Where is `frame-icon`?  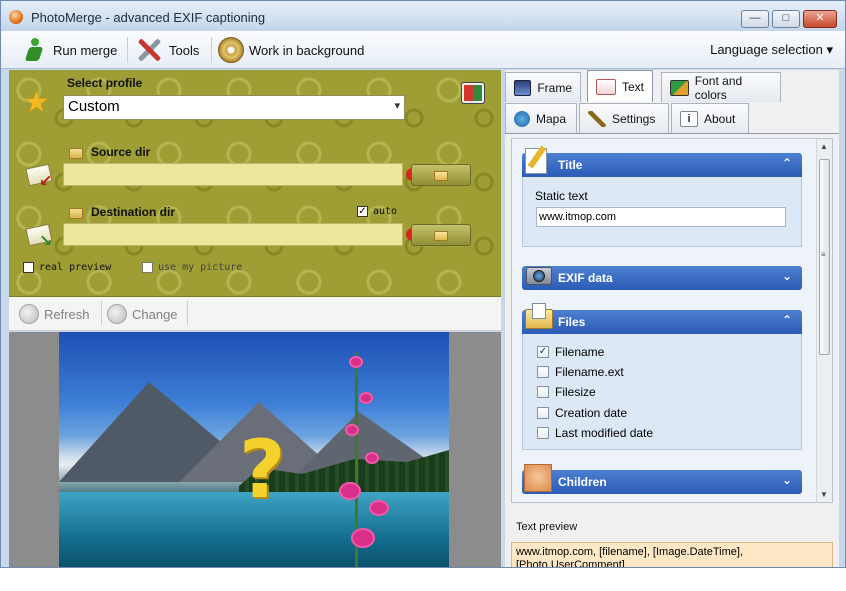 frame-icon is located at coordinates (523, 87).